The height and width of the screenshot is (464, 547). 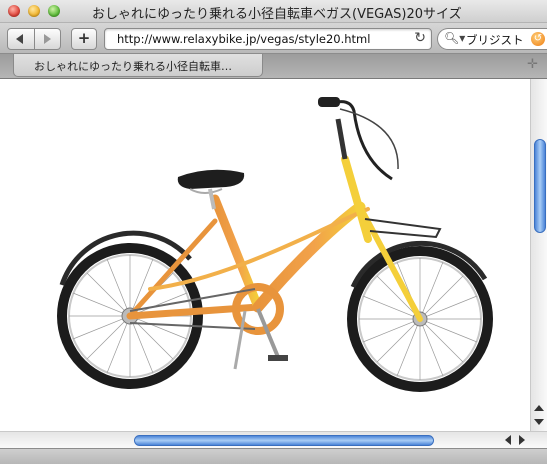 What do you see at coordinates (539, 422) in the screenshot?
I see `scroll-down-arrow-icon` at bounding box center [539, 422].